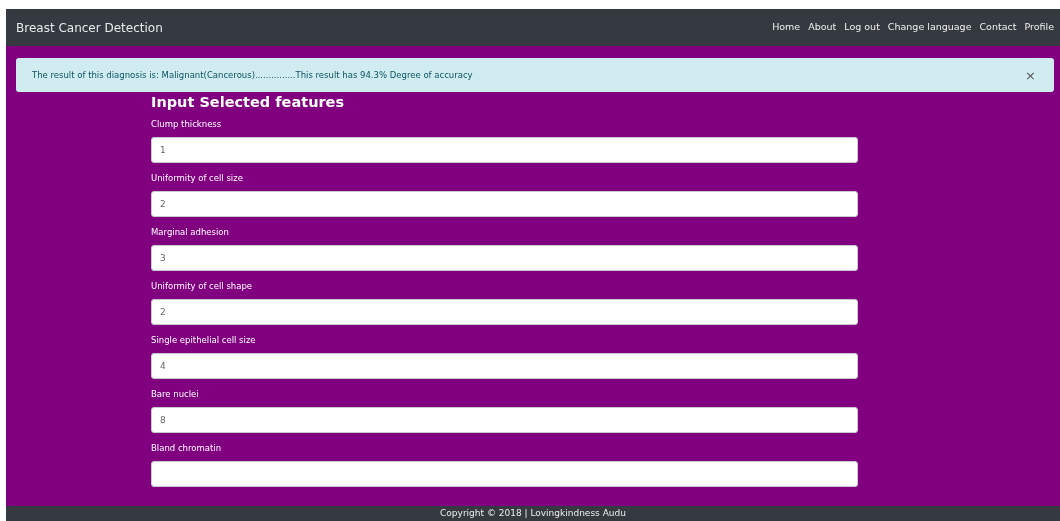 The height and width of the screenshot is (521, 1060). I want to click on input-field: 3, so click(504, 258).